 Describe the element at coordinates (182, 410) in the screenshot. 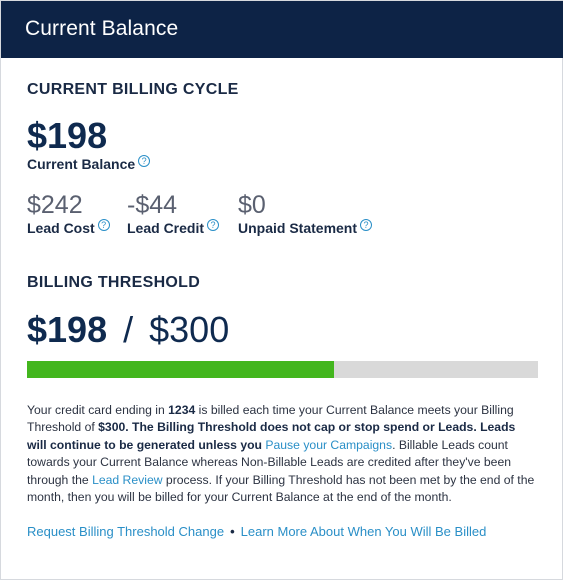

I see `card-last4: 1234` at that location.